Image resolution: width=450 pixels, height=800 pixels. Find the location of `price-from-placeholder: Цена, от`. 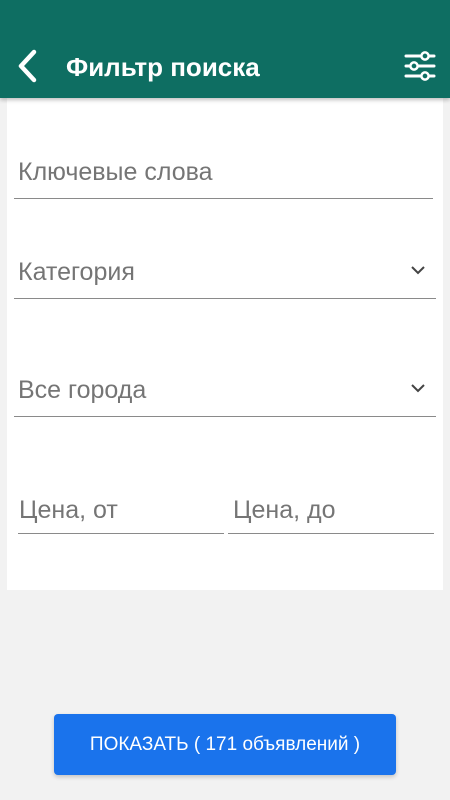

price-from-placeholder: Цена, от is located at coordinates (68, 510).